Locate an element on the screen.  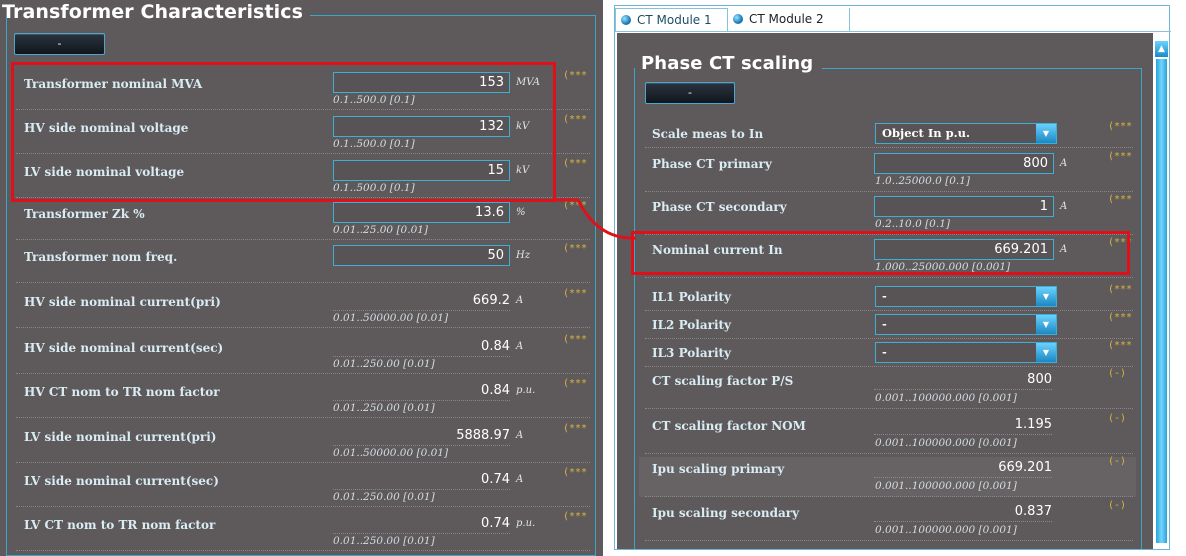
value-field: 132 is located at coordinates (421, 126).